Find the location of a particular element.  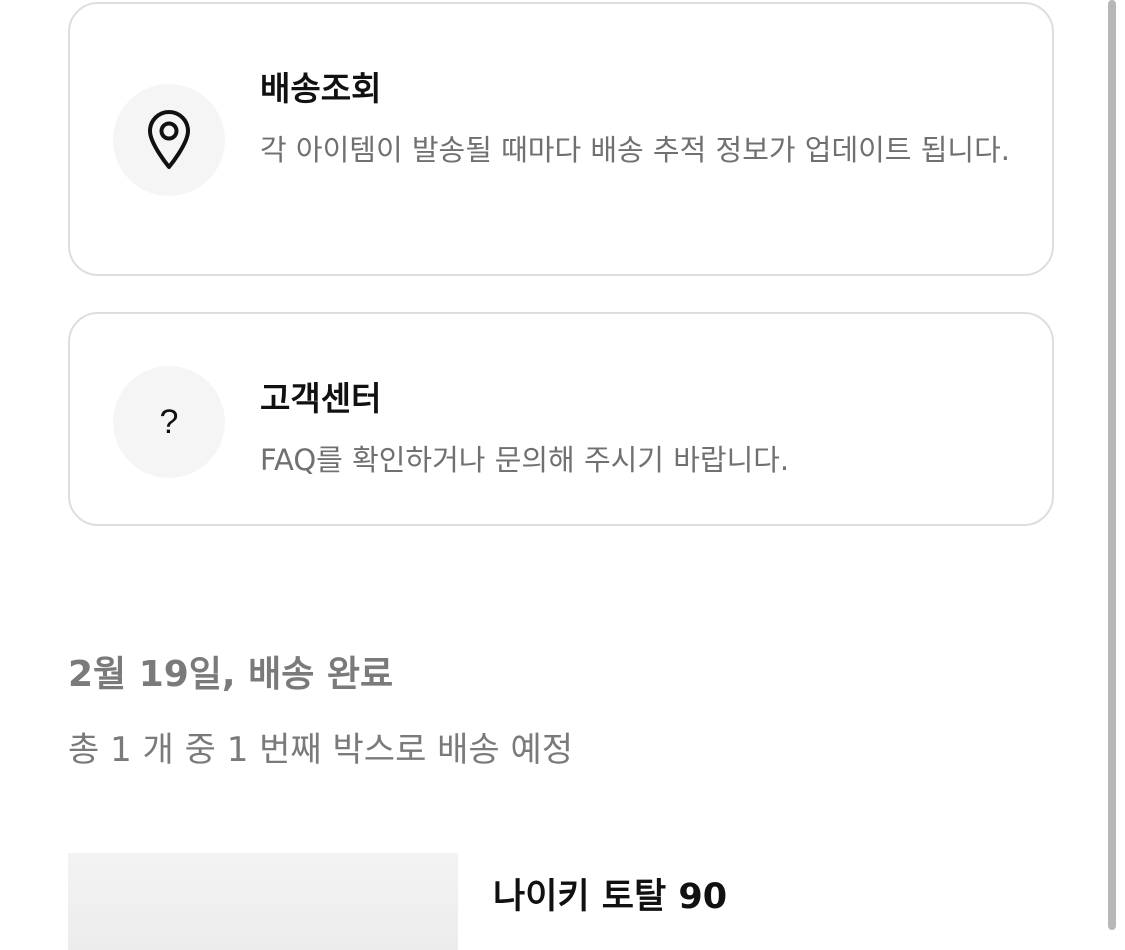

support-title: 고객센터 is located at coordinates (321, 398).